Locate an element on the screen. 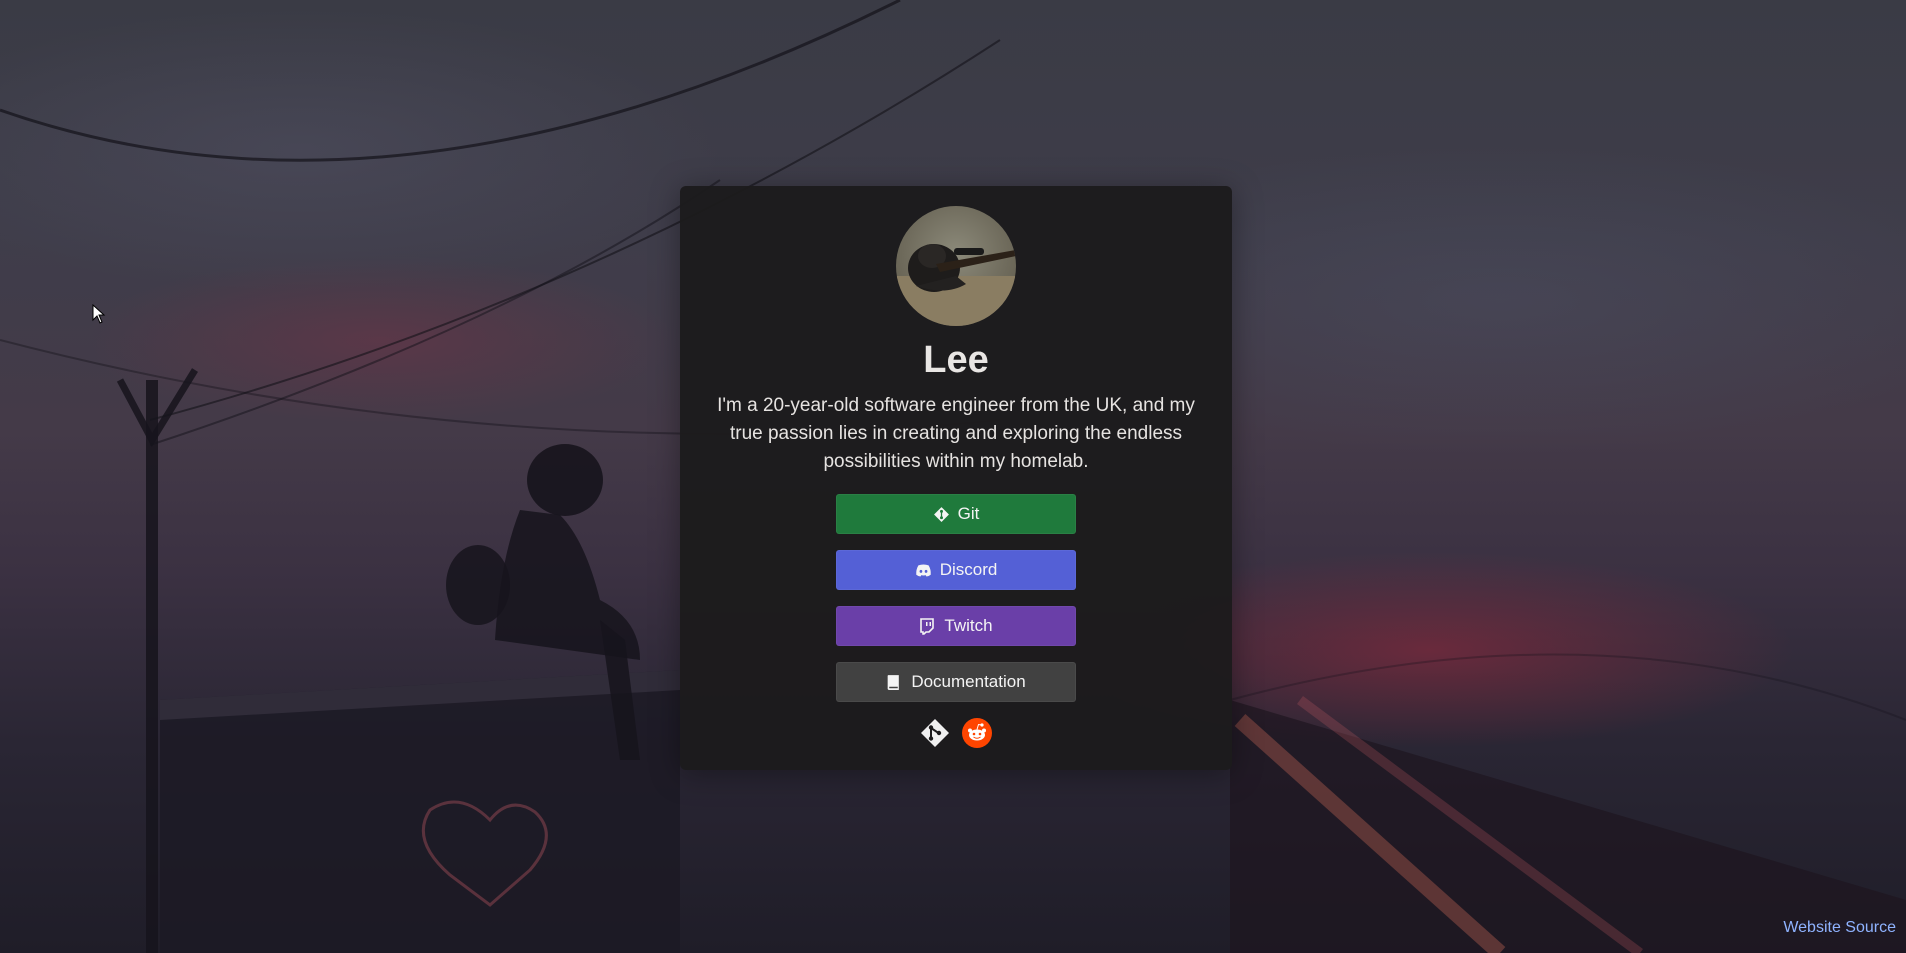 The width and height of the screenshot is (1906, 953). social-icons-row is located at coordinates (956, 733).